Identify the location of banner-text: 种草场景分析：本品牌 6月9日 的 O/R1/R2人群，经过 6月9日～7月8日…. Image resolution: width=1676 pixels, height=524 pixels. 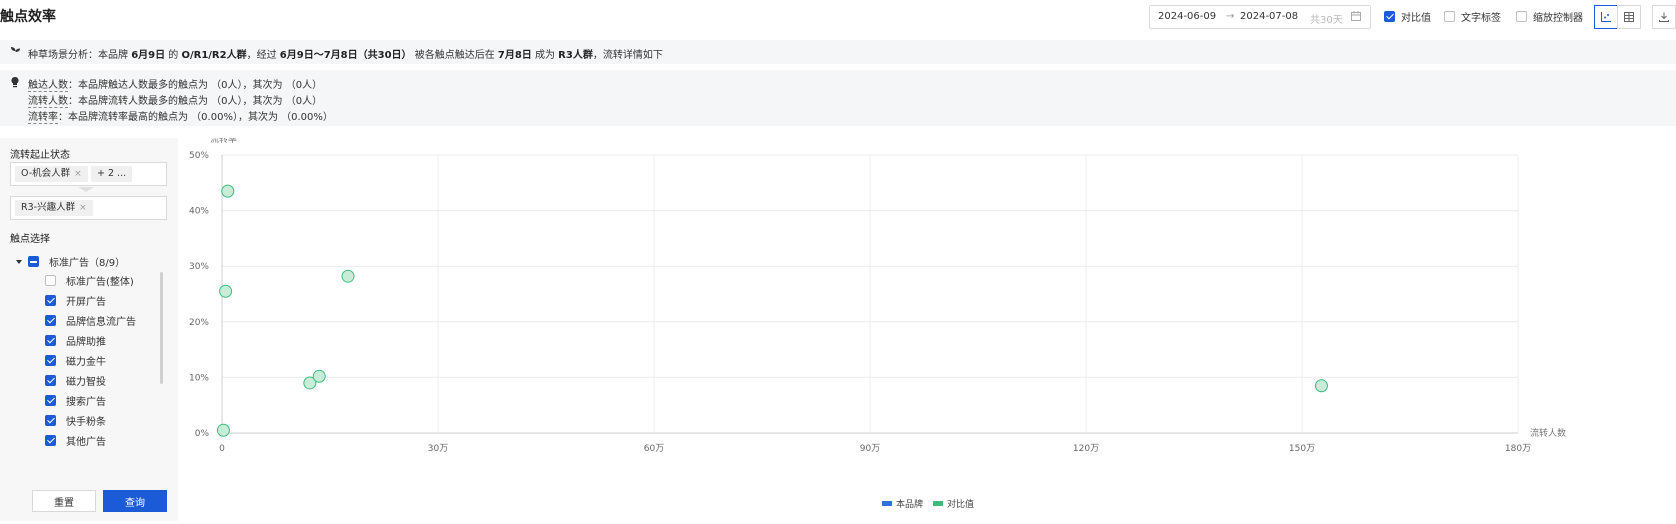
(345, 55).